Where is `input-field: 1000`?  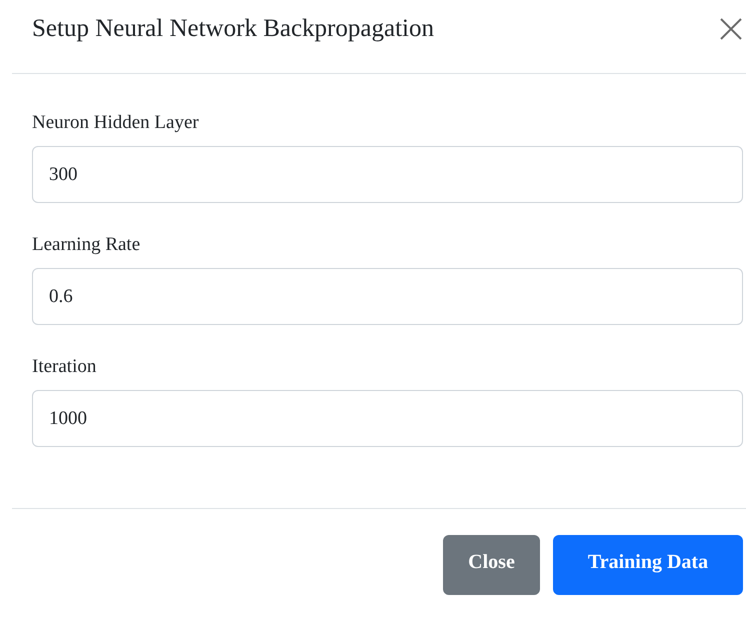 input-field: 1000 is located at coordinates (387, 418).